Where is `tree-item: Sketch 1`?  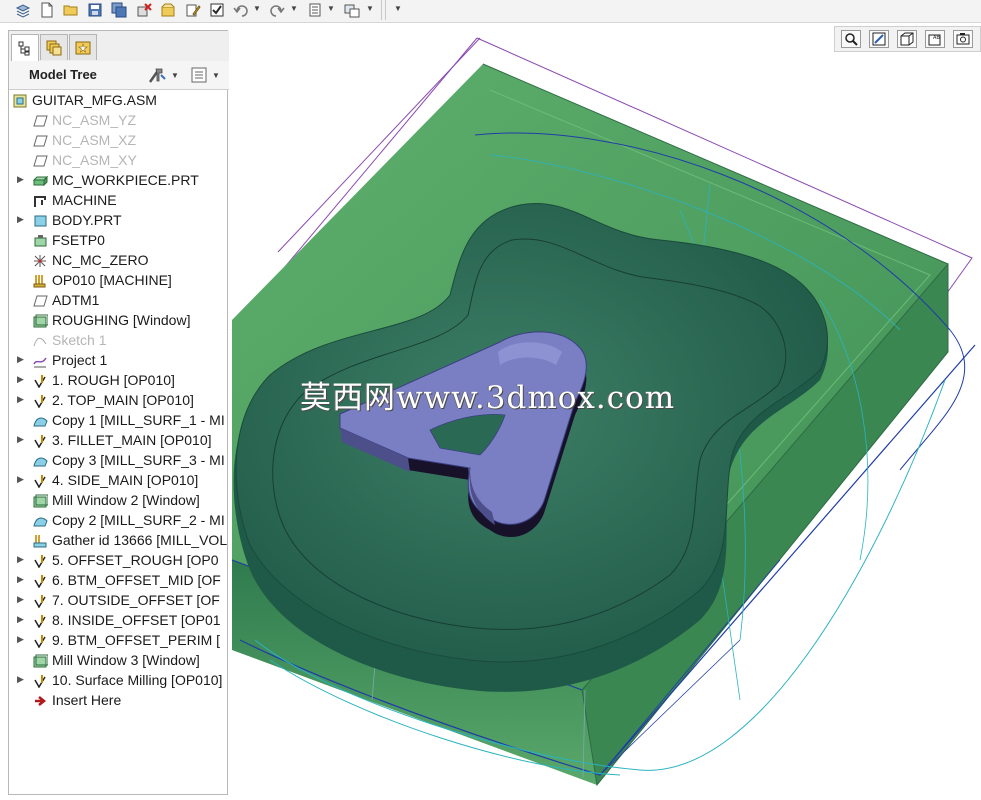 tree-item: Sketch 1 is located at coordinates (118, 341).